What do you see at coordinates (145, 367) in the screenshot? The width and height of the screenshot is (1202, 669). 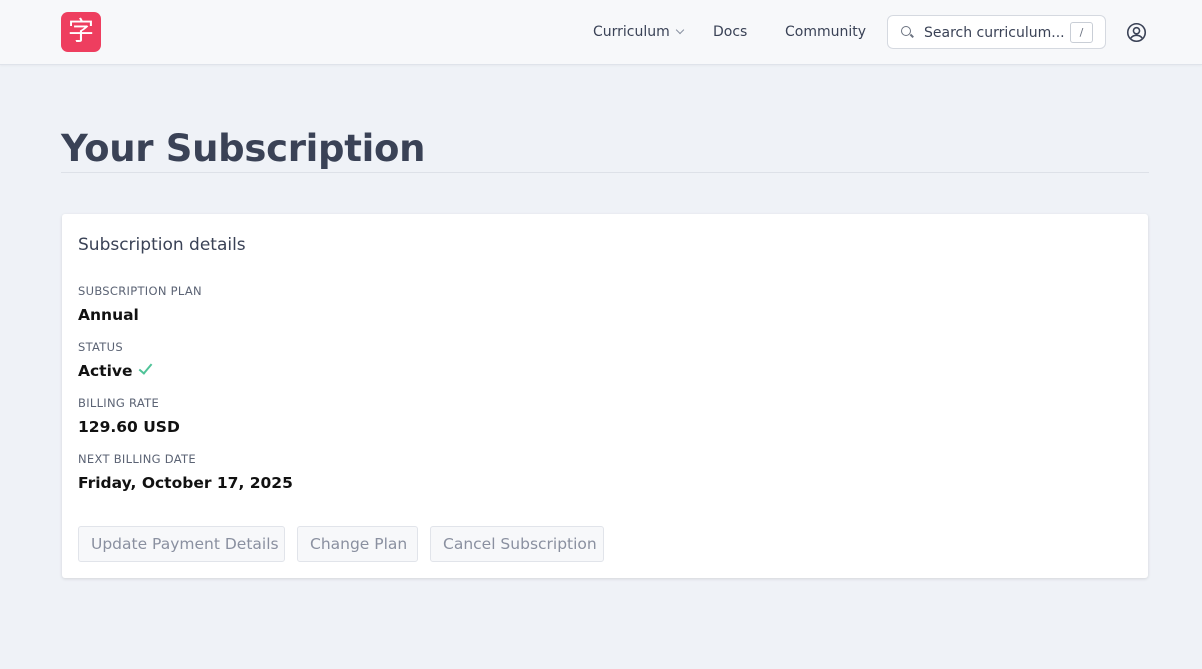 I see `check-icon` at bounding box center [145, 367].